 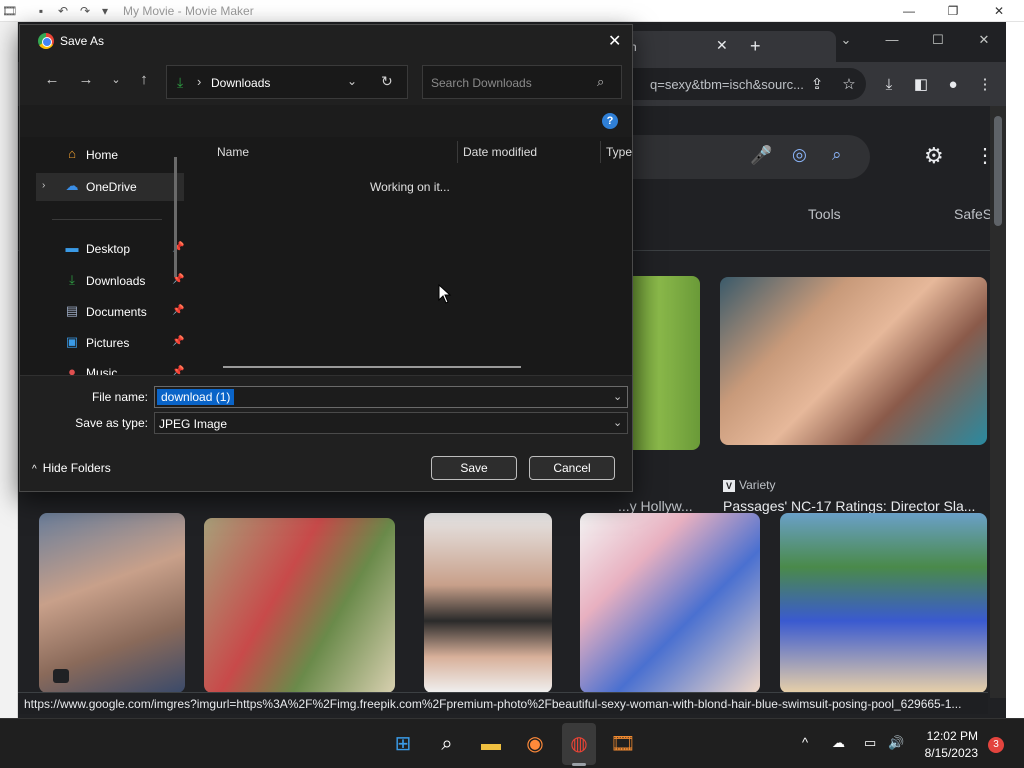 What do you see at coordinates (846, 40) in the screenshot?
I see `tab-search-icon: ⌄` at bounding box center [846, 40].